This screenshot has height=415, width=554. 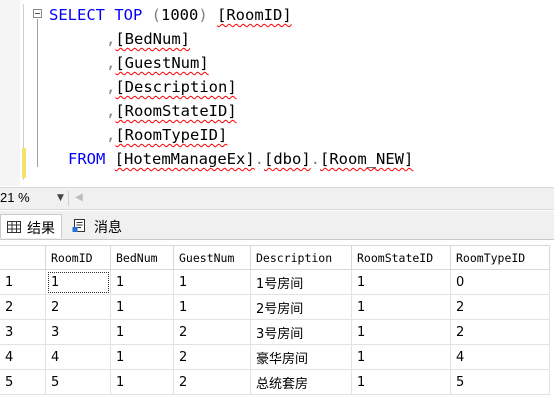 I want to click on row-number: 2, so click(x=23, y=307).